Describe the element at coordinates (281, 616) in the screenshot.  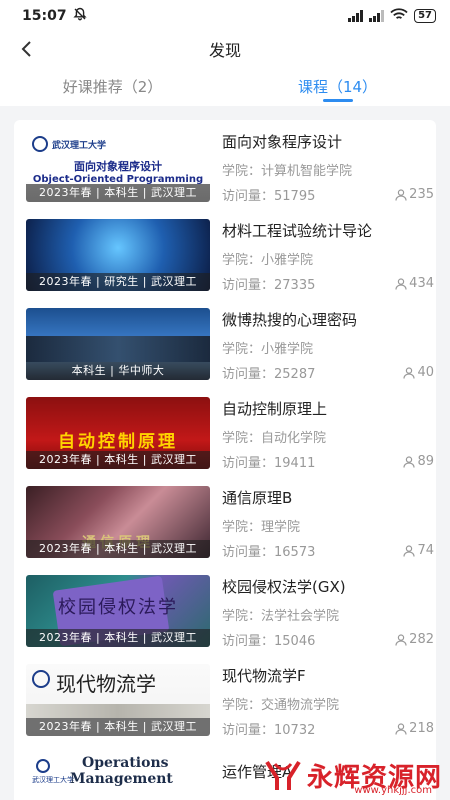
I see `course-school: 学院：法学社会学院` at that location.